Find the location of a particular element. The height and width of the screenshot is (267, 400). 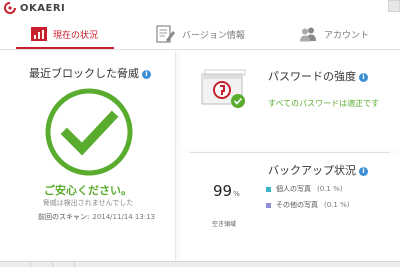

last-scan-info: 前回のスキャン: 2014/11/14 13:13 is located at coordinates (96, 217).